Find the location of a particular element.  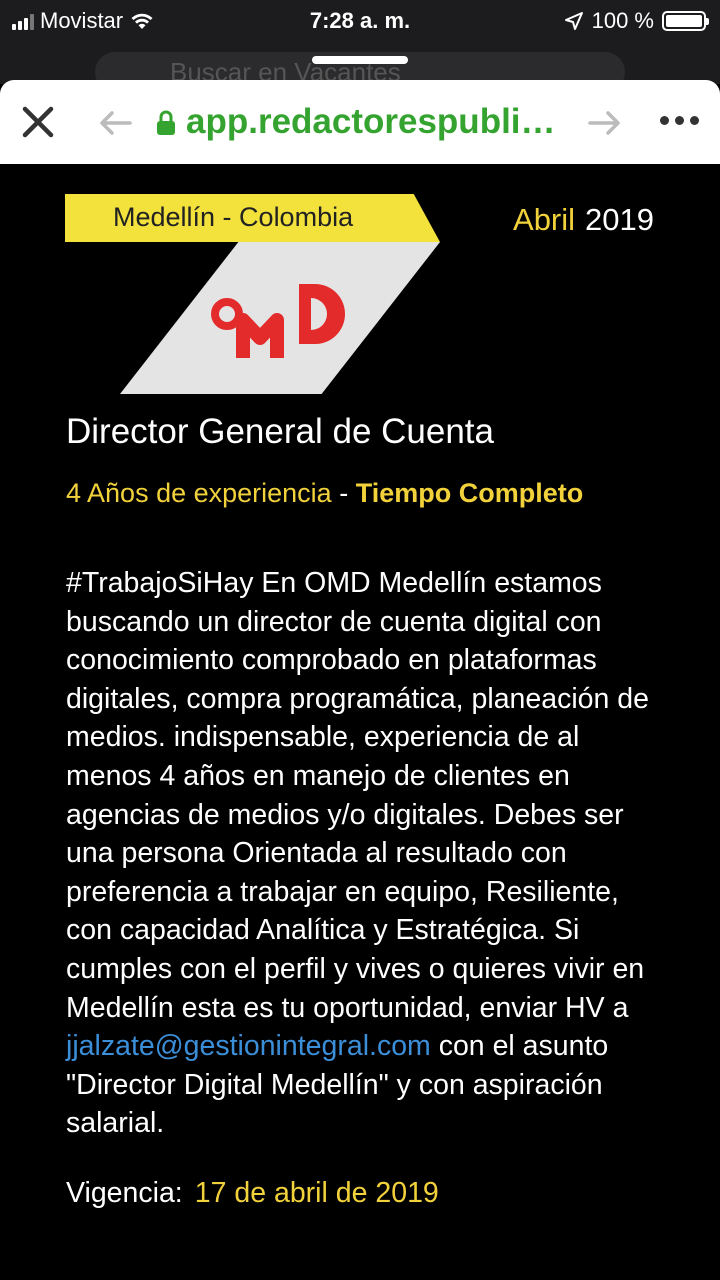

job-title: Director General de Cuenta is located at coordinates (280, 431).